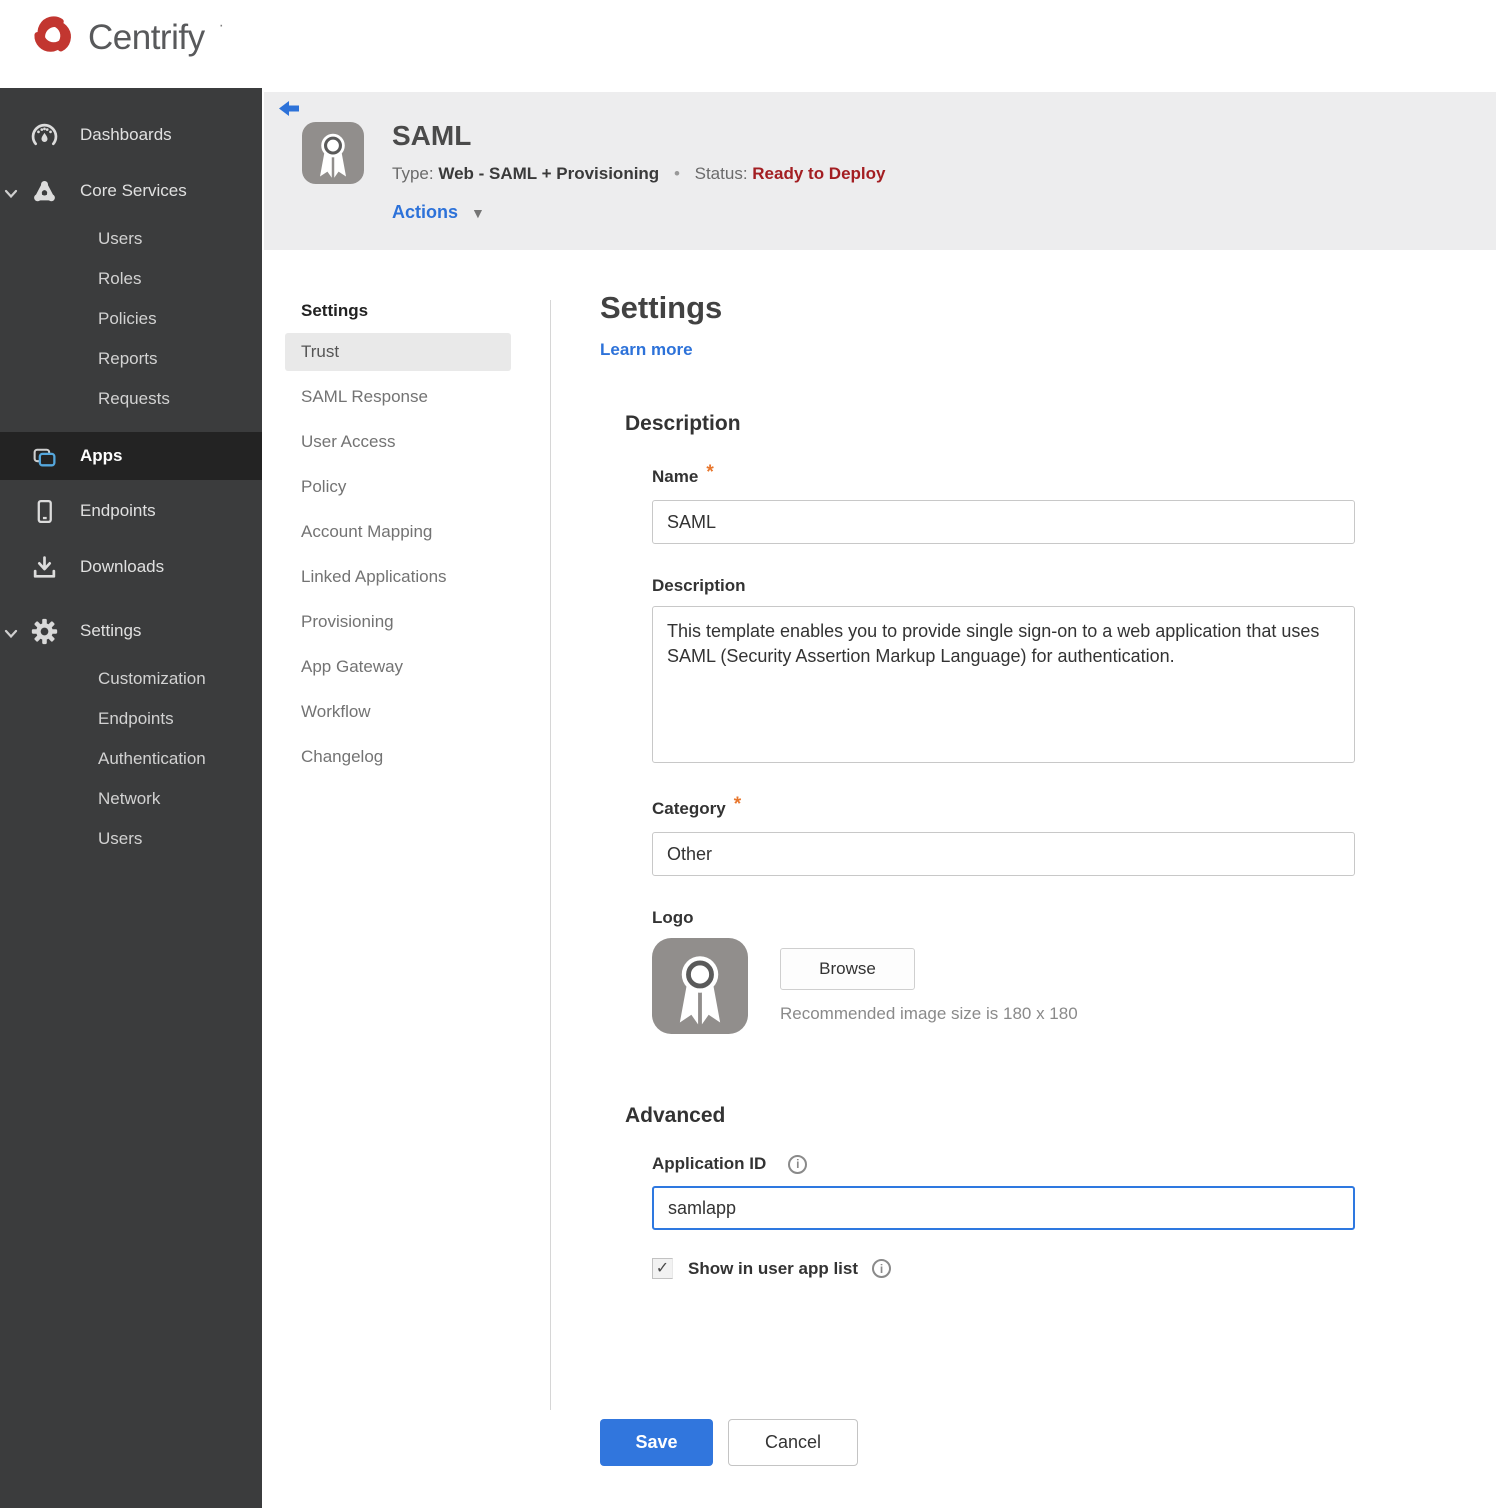  Describe the element at coordinates (120, 278) in the screenshot. I see `sidebar-item-label: Roles` at that location.